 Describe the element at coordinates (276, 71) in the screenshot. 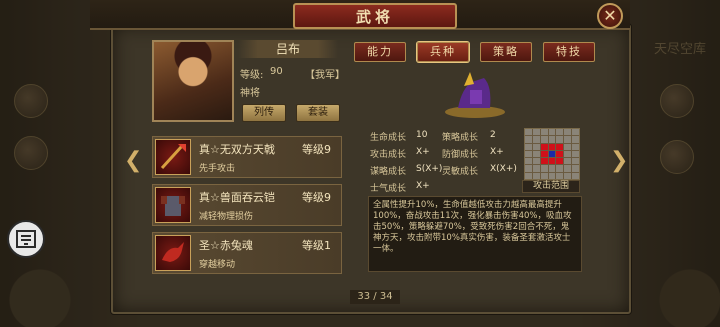

I see `hero-level: 90` at that location.